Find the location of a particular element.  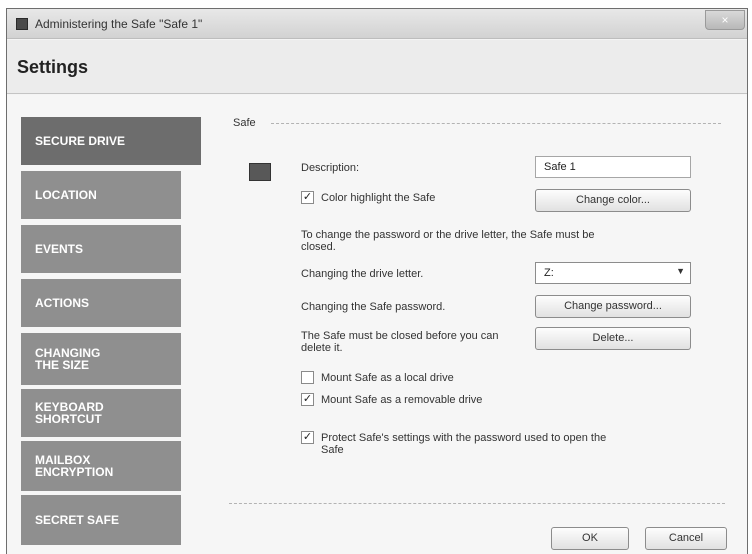

mount-removable-label: Mount Safe as a removable drive is located at coordinates (402, 400).